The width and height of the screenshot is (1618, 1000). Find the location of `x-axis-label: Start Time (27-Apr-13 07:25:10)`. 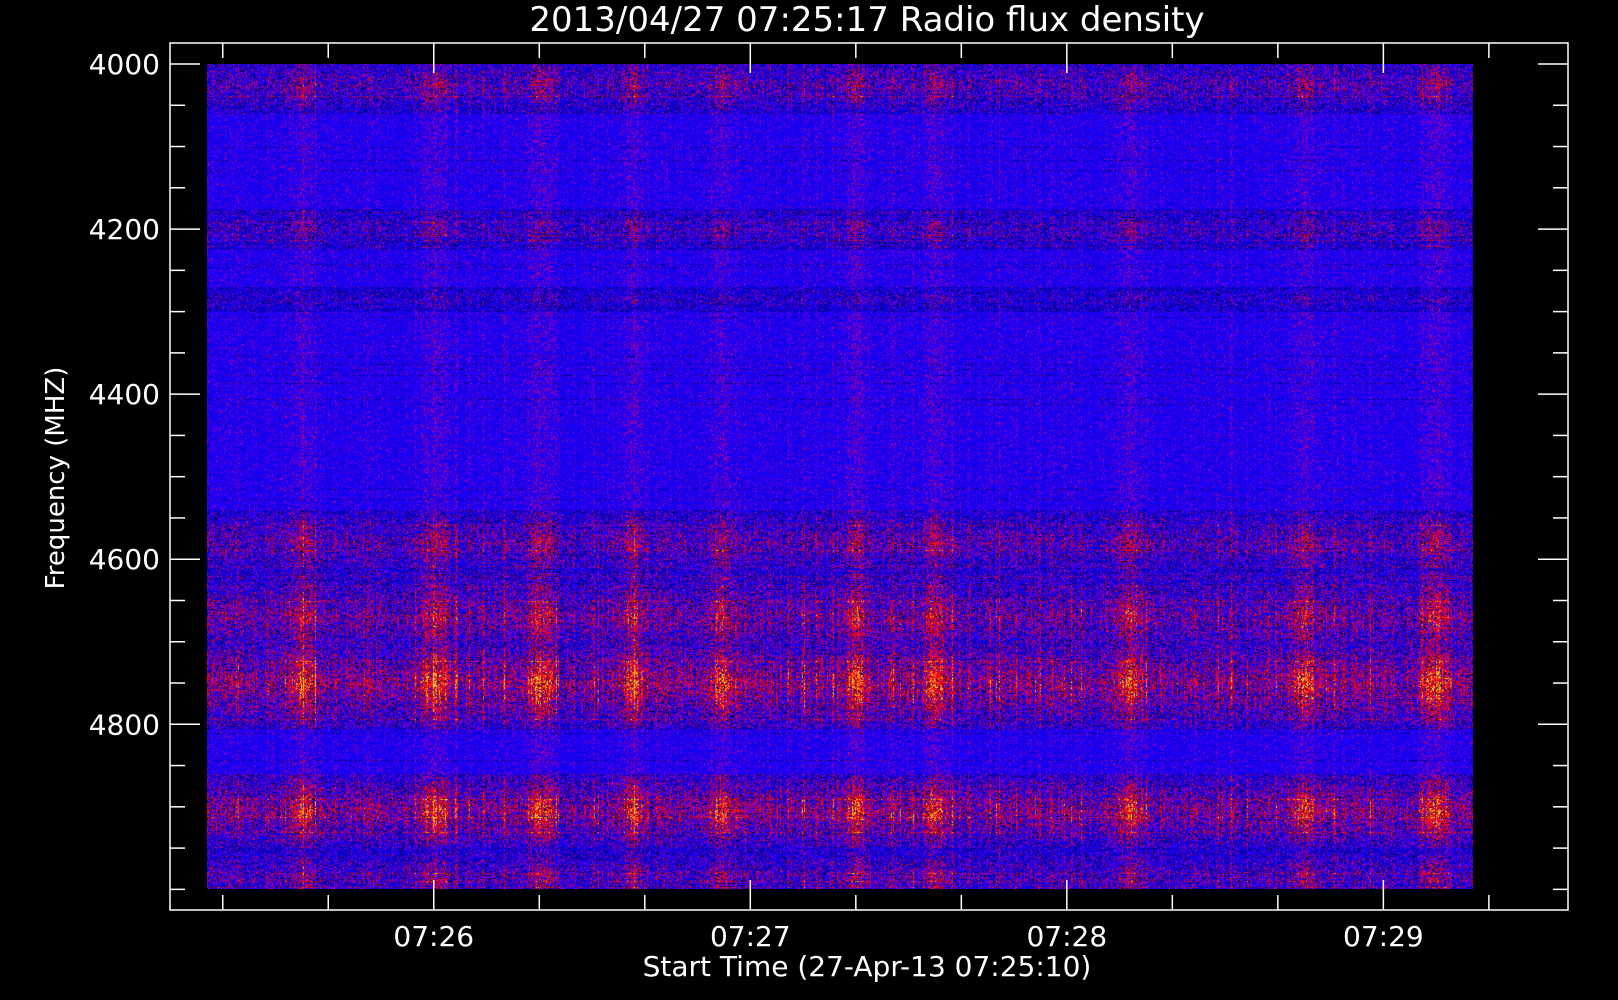

x-axis-label: Start Time (27-Apr-13 07:25:10) is located at coordinates (867, 966).